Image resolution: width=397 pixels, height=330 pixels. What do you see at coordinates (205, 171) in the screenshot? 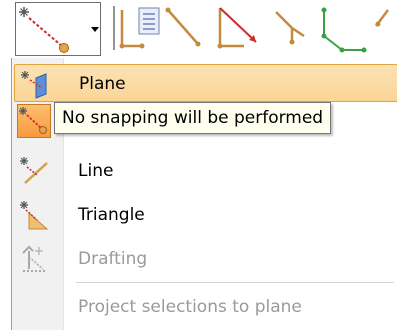
I see `menu-item-line: Line` at bounding box center [205, 171].